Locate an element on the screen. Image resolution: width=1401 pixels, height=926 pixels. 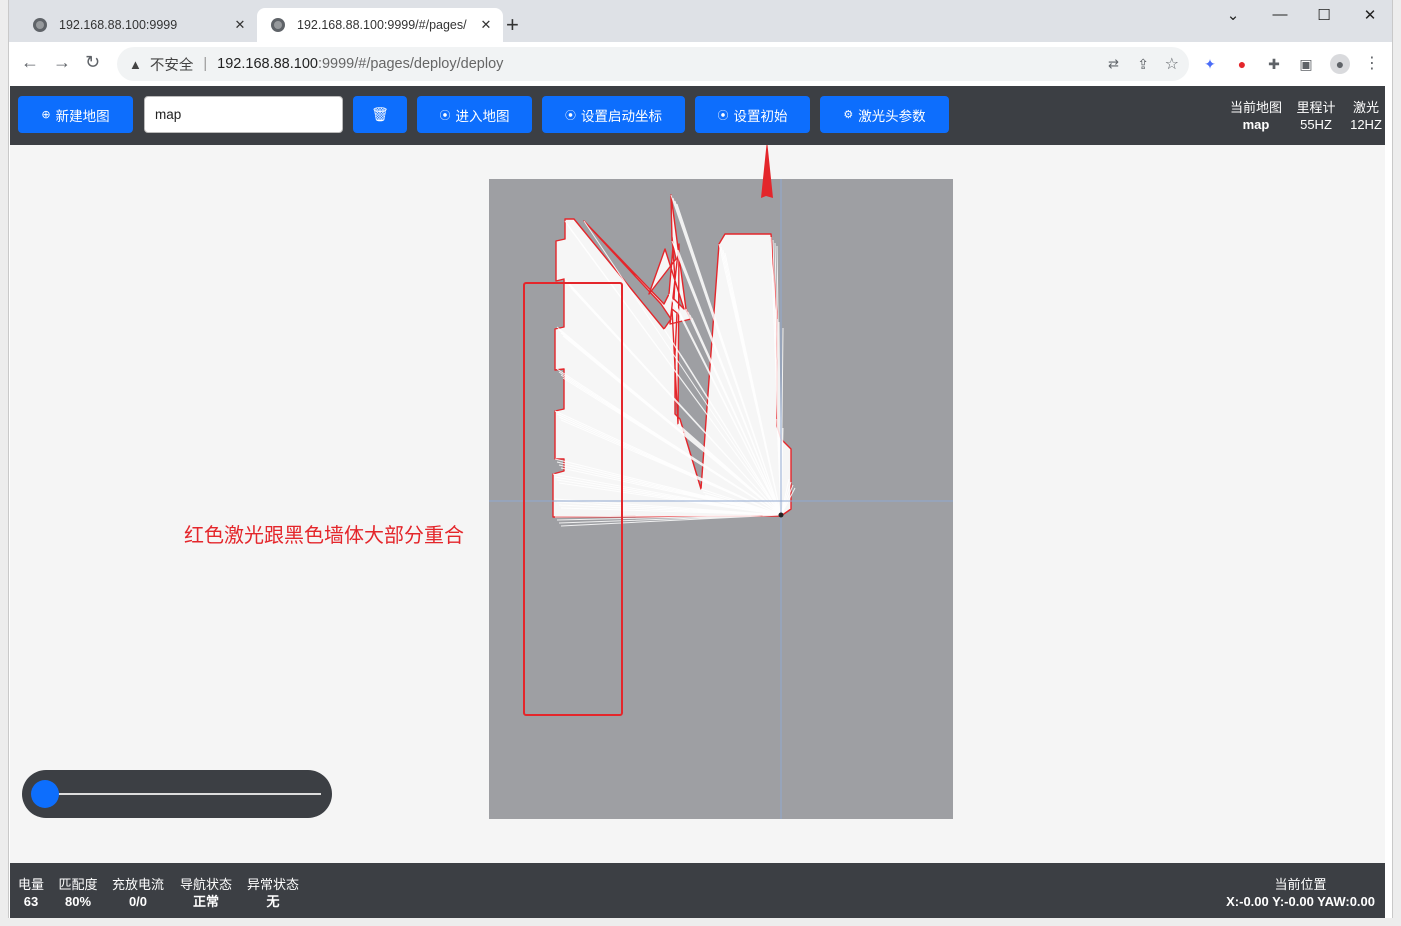
minimize-button: — is located at coordinates (1280, 16).